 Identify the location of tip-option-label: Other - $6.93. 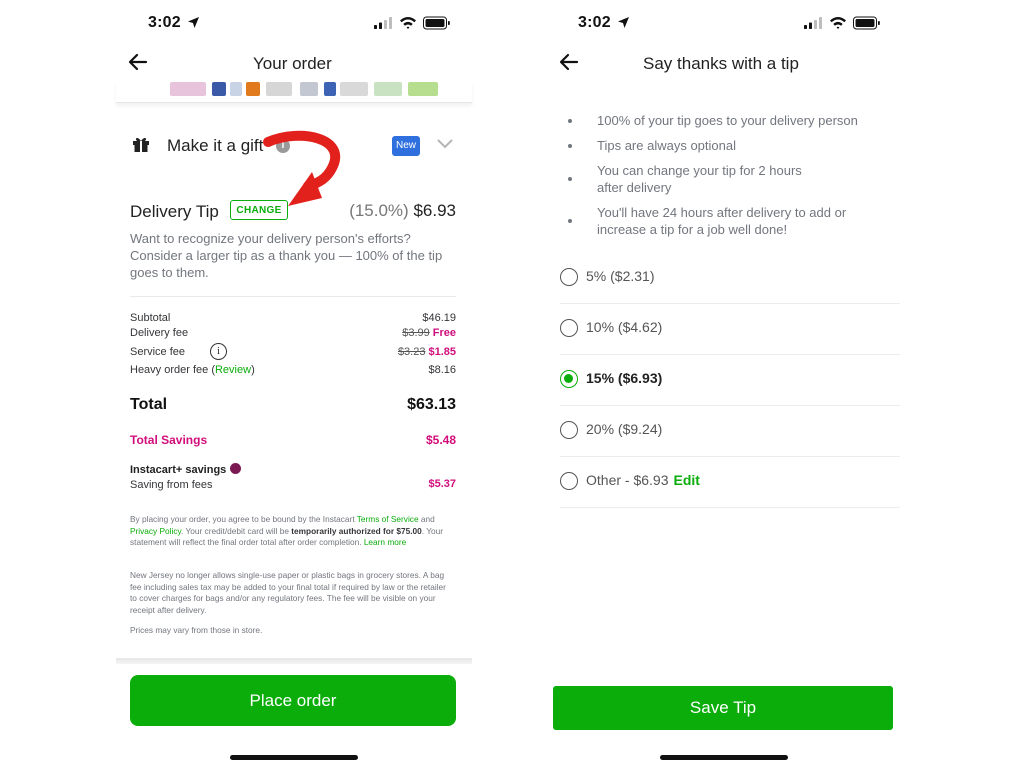
(627, 480).